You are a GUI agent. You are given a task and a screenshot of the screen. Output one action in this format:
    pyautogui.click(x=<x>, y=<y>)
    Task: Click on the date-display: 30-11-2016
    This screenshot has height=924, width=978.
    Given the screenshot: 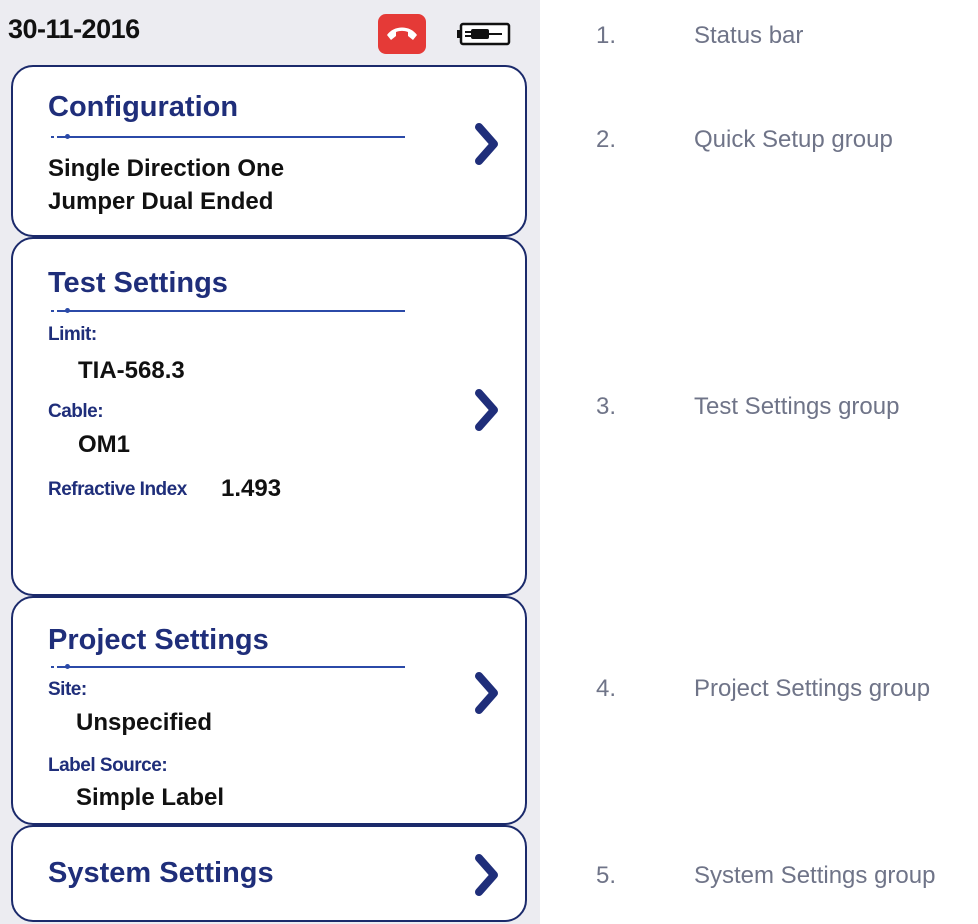 What is the action you would take?
    pyautogui.click(x=74, y=29)
    